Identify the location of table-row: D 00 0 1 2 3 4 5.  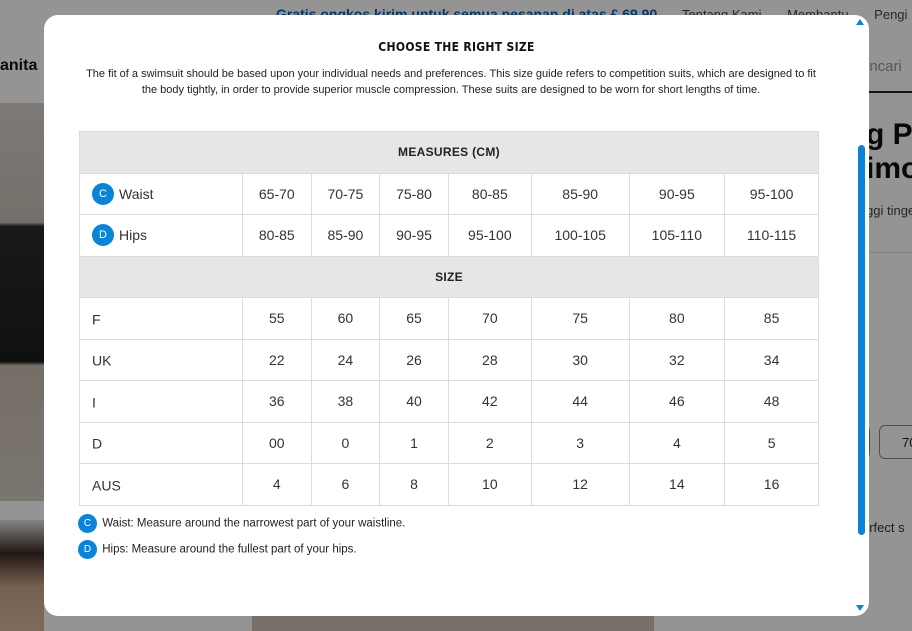
(449, 442).